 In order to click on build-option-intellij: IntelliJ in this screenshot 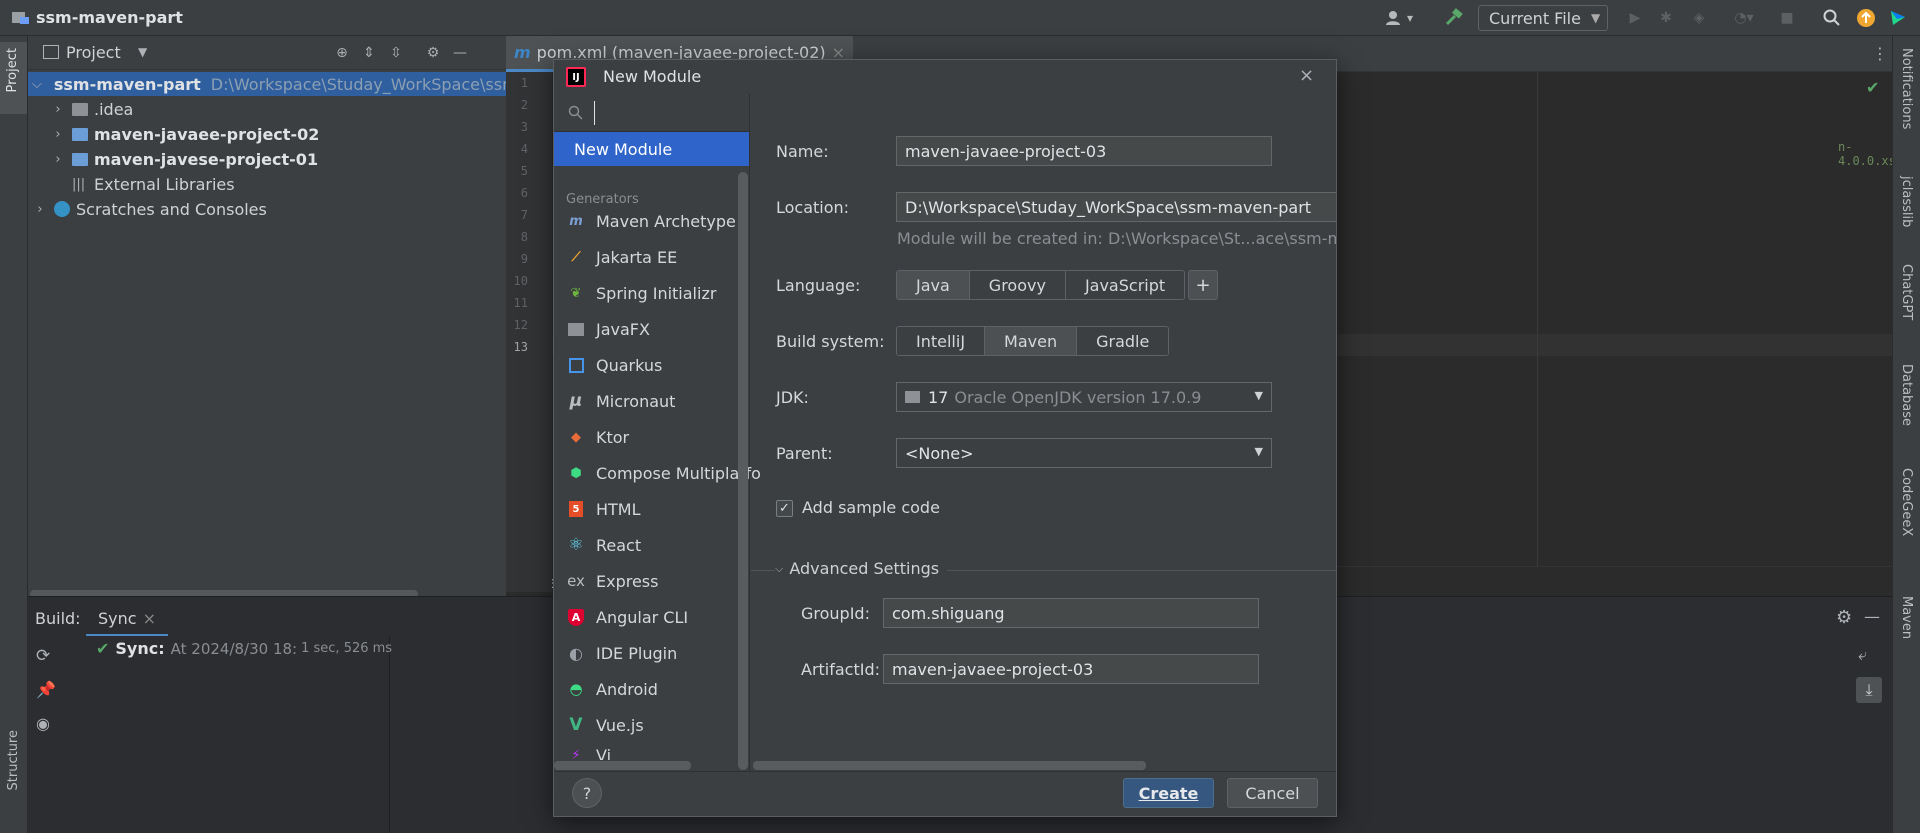, I will do `click(941, 341)`.